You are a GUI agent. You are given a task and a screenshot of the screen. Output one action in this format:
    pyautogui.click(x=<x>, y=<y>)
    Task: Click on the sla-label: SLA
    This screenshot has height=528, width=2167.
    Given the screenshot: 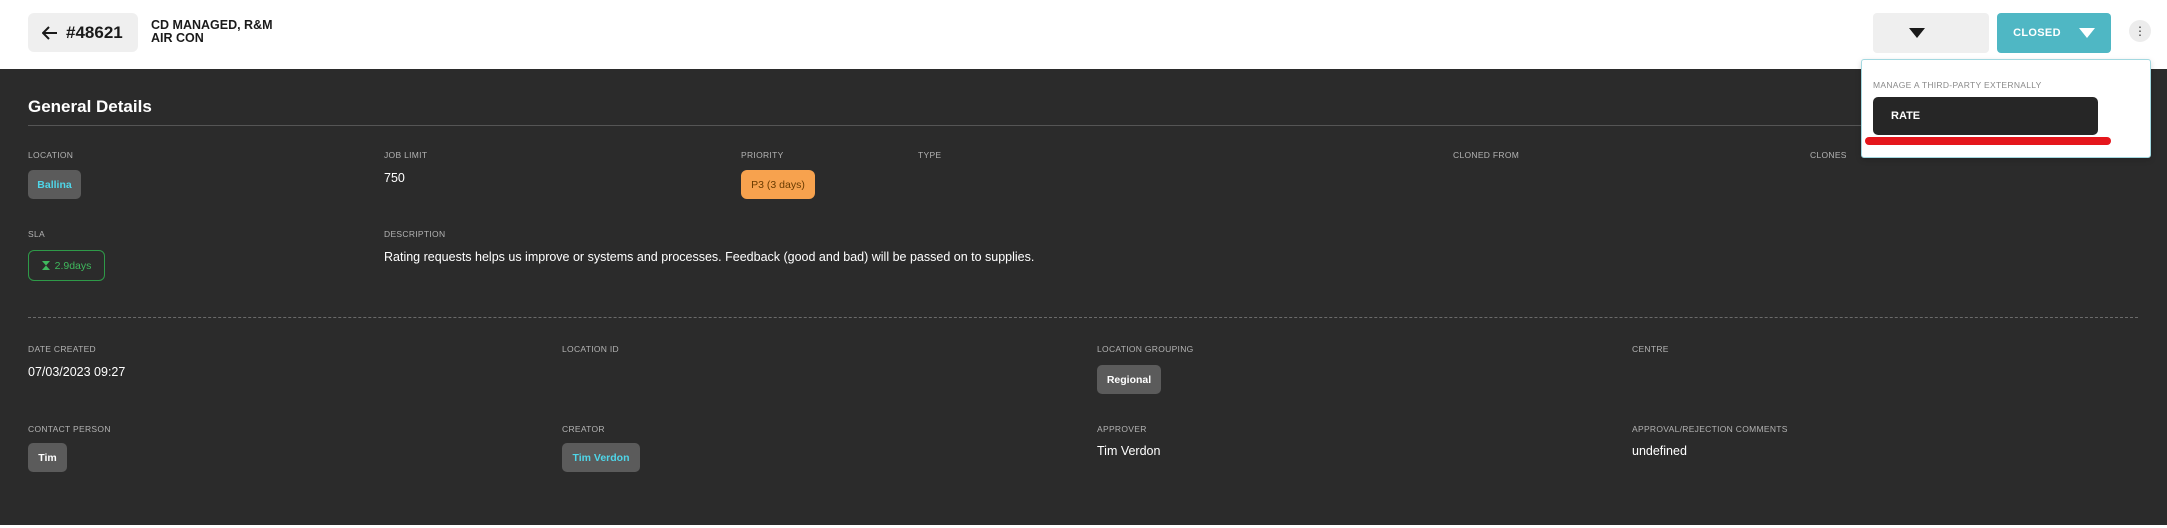 What is the action you would take?
    pyautogui.click(x=36, y=234)
    